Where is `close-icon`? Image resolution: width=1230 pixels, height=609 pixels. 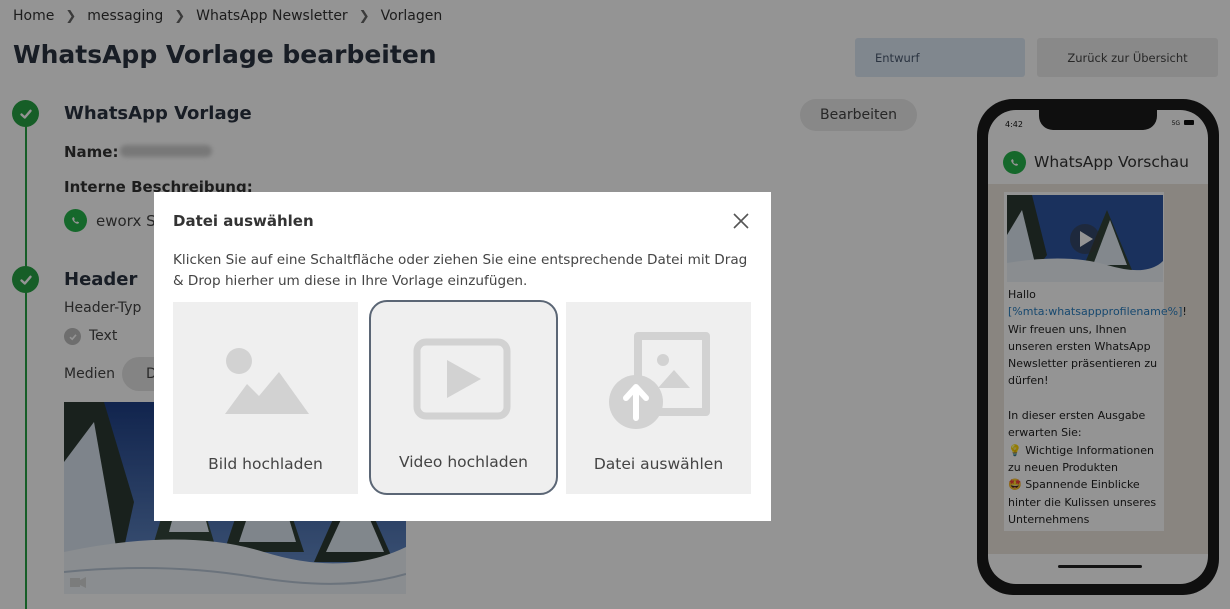 close-icon is located at coordinates (741, 221).